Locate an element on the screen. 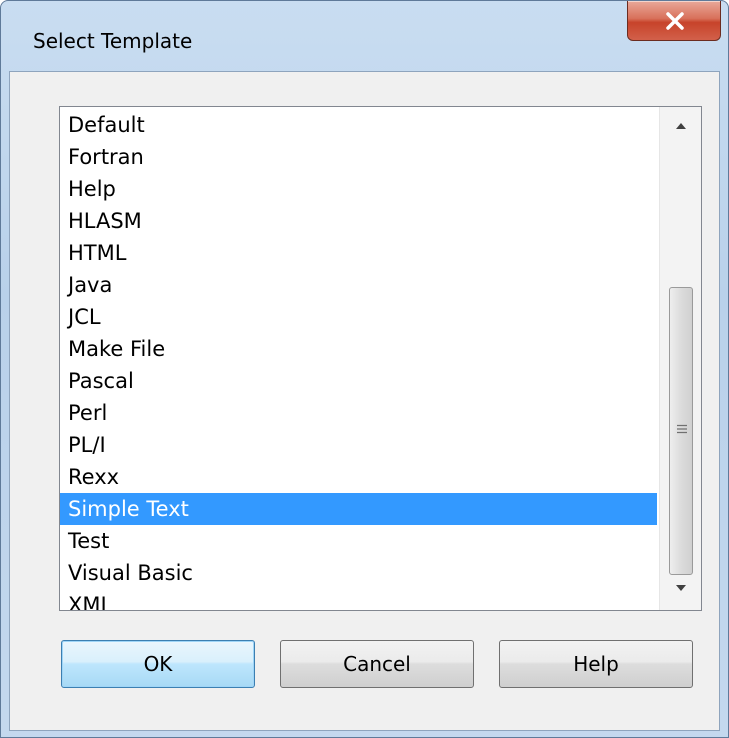  scroll-grip-icon is located at coordinates (682, 429).